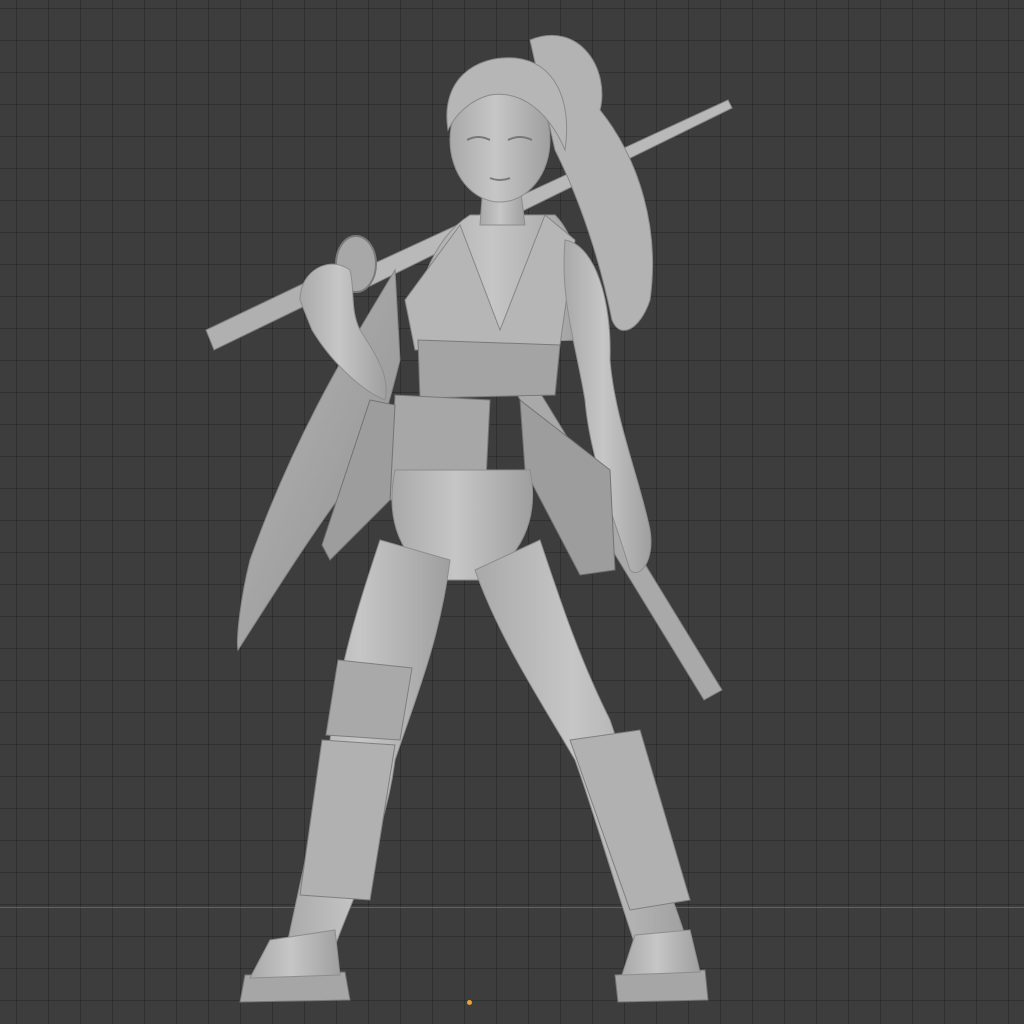 This screenshot has height=1024, width=1024. I want to click on right-shin-guard, so click(630, 820).